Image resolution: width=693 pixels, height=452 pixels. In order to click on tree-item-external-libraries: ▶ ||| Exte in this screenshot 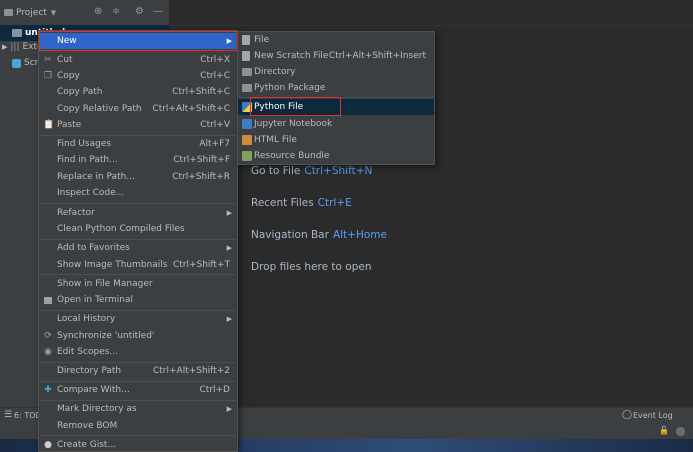, I will do `click(21, 47)`.